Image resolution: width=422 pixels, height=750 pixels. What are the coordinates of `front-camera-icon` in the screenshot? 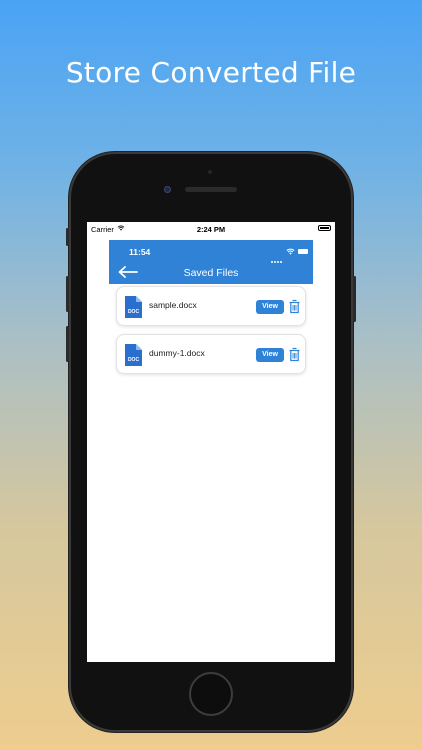 It's located at (167, 189).